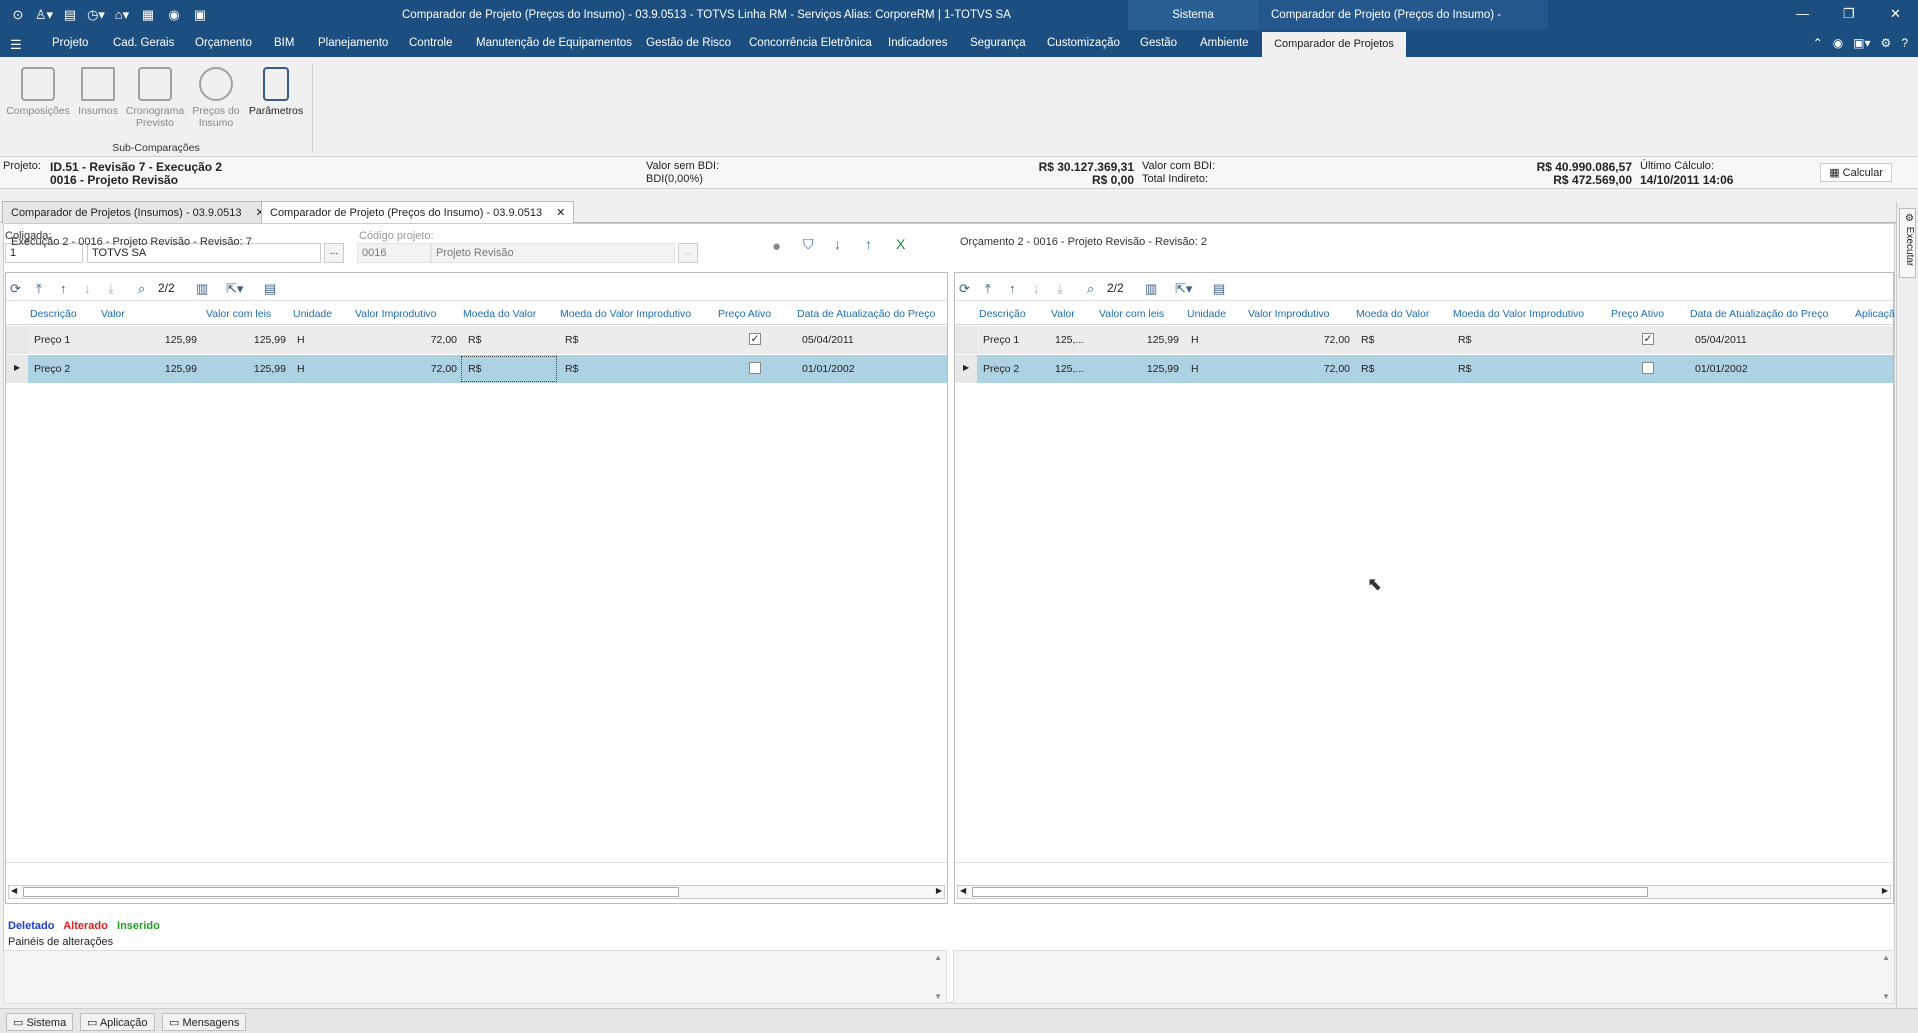 The height and width of the screenshot is (1033, 1918). Describe the element at coordinates (1193, 15) in the screenshot. I see `titlebar-tab-sistema: Sistema` at that location.